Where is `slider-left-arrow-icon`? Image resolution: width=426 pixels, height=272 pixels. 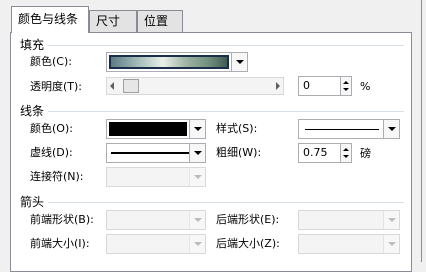
slider-left-arrow-icon is located at coordinates (112, 86).